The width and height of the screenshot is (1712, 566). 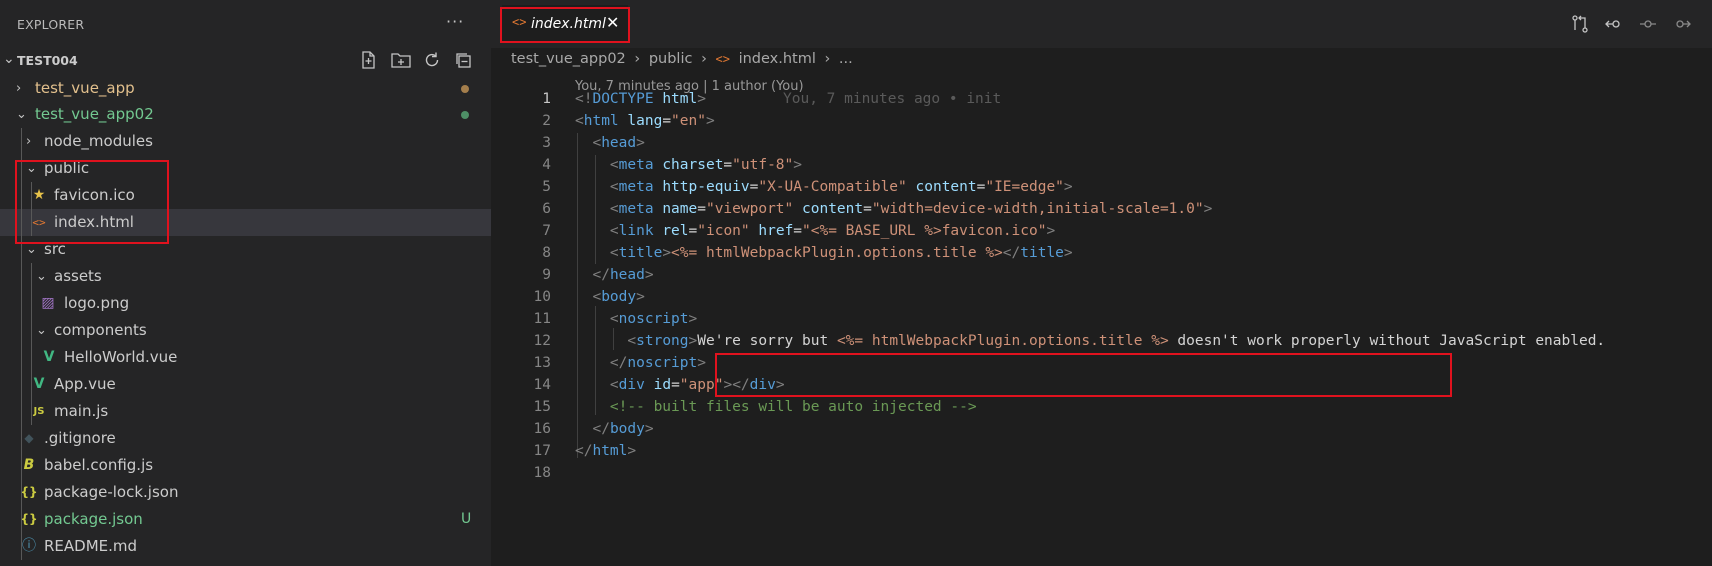 What do you see at coordinates (245, 411) in the screenshot?
I see `tree-item-main-js: JS main.js` at bounding box center [245, 411].